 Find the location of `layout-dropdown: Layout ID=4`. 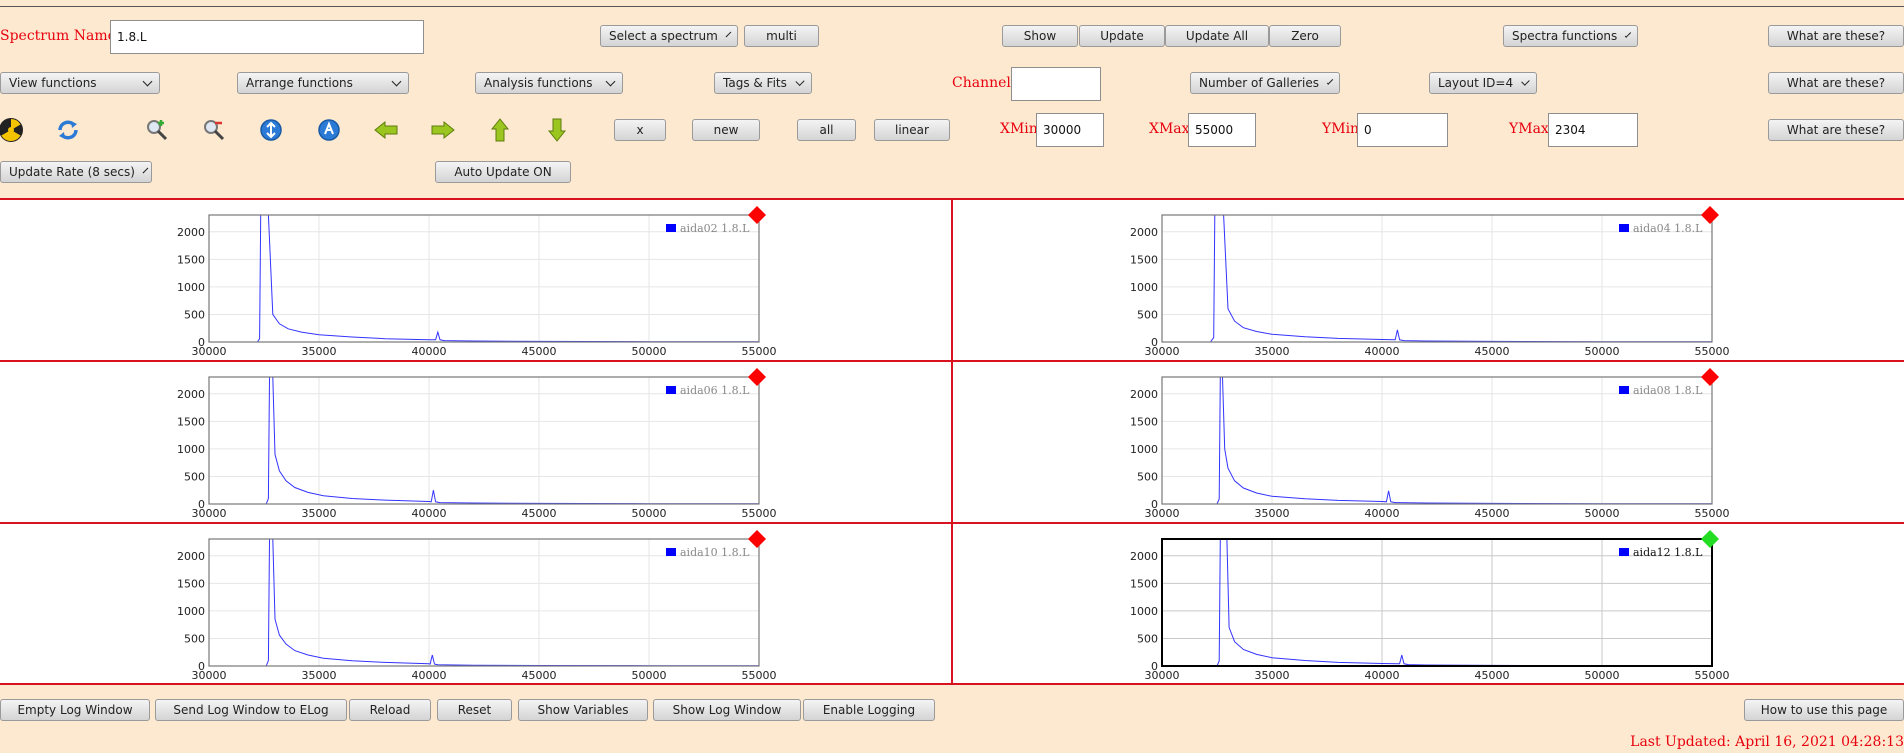

layout-dropdown: Layout ID=4 is located at coordinates (1483, 83).